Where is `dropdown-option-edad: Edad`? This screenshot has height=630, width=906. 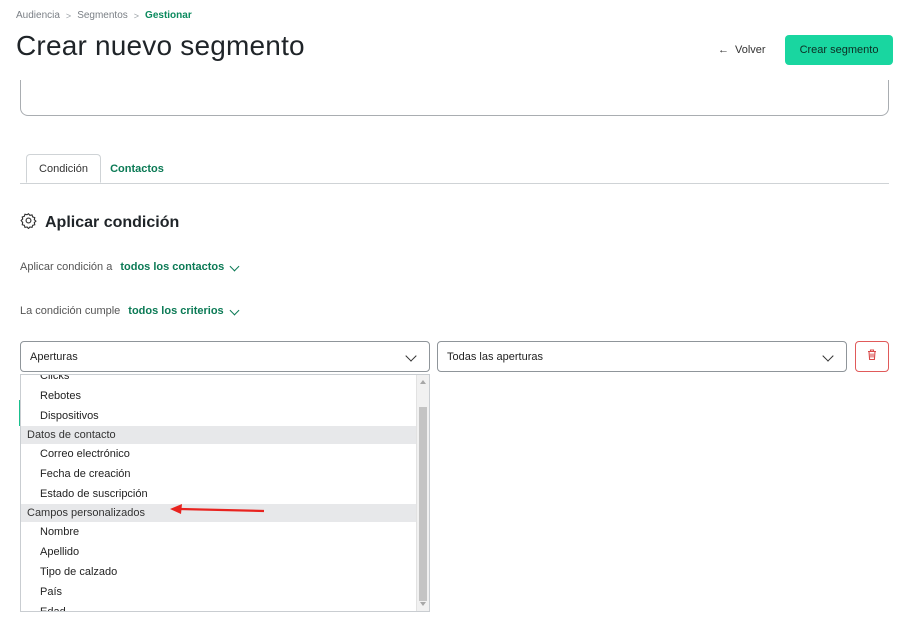
dropdown-option-edad: Edad is located at coordinates (220, 606).